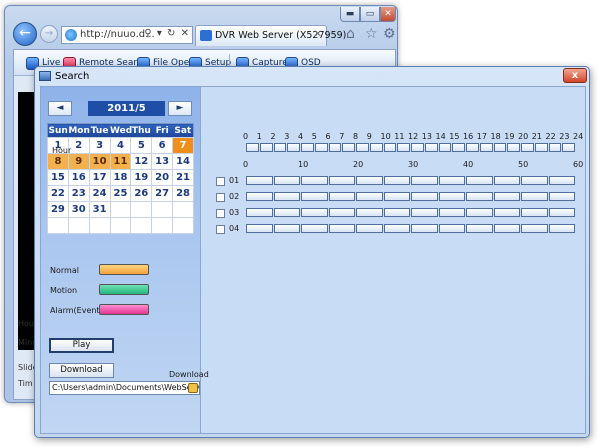 The width and height of the screenshot is (600, 447). What do you see at coordinates (389, 34) in the screenshot?
I see `gear-icon: ⚙` at bounding box center [389, 34].